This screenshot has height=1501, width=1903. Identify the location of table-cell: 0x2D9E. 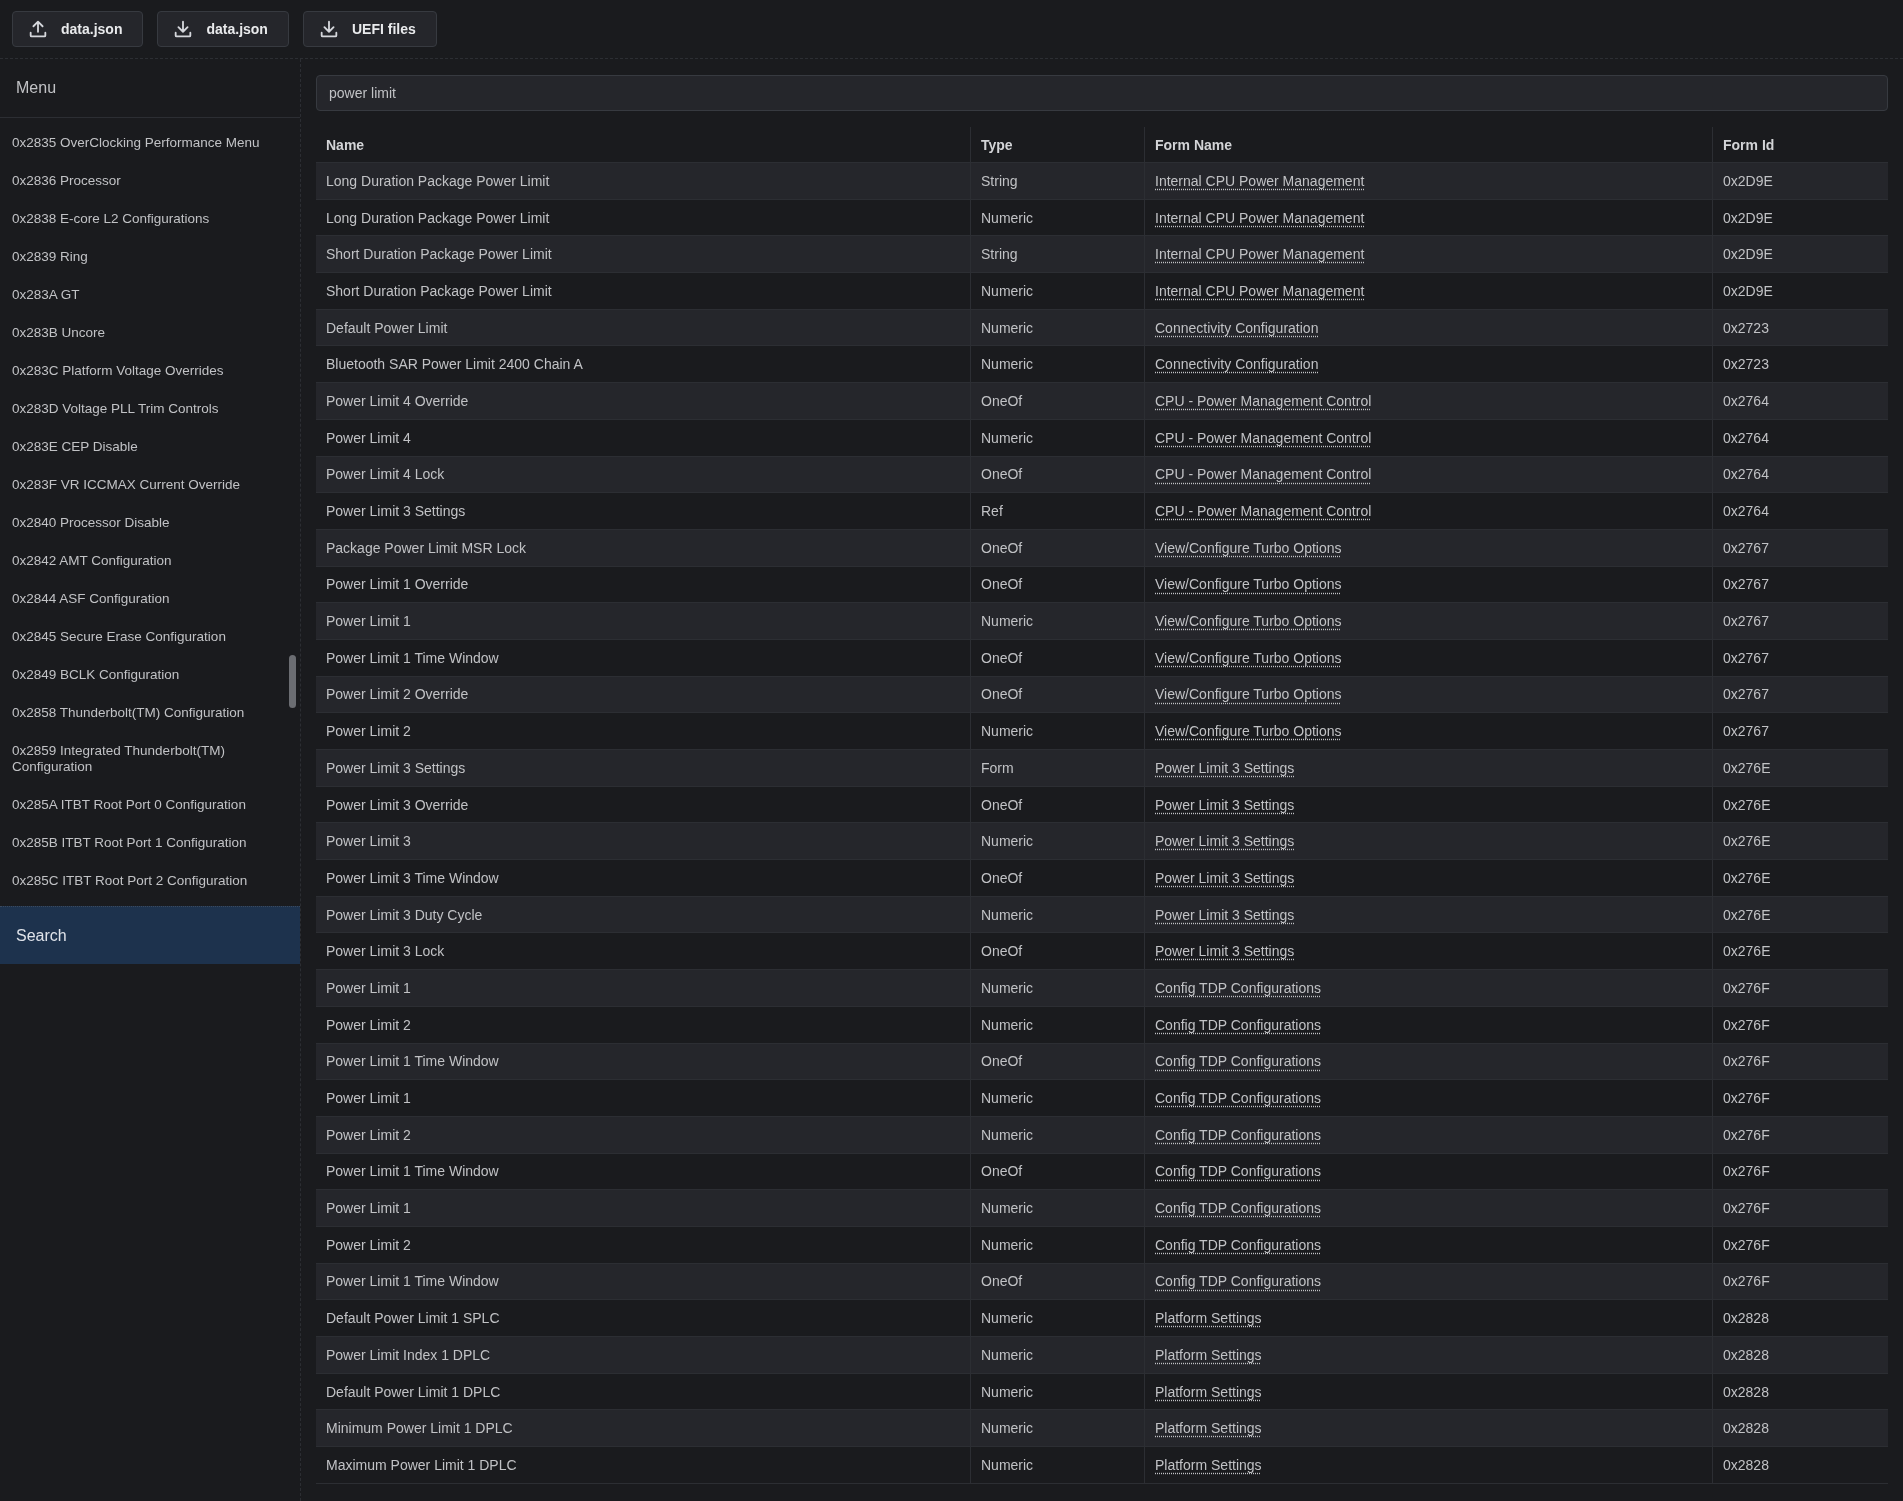
(1748, 217).